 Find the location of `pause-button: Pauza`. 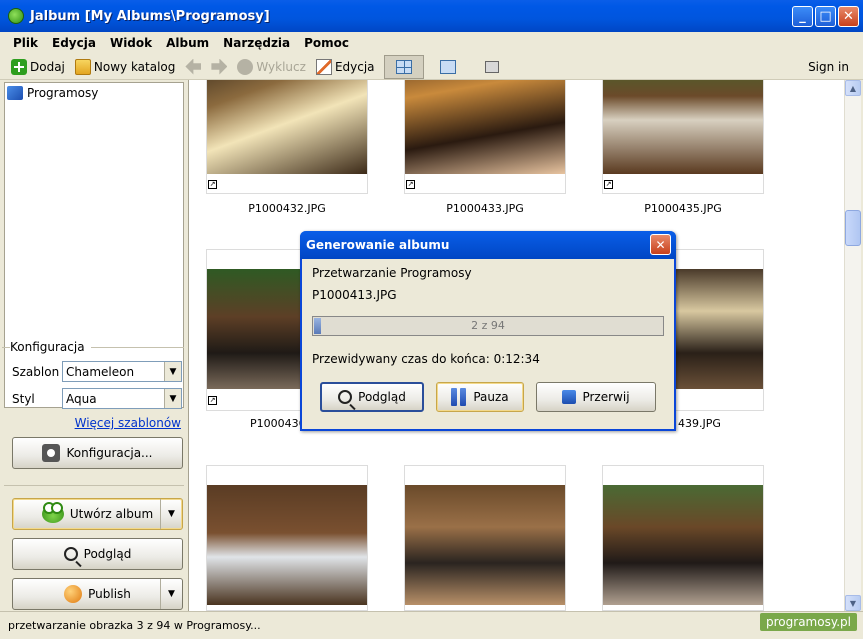

pause-button: Pauza is located at coordinates (480, 397).